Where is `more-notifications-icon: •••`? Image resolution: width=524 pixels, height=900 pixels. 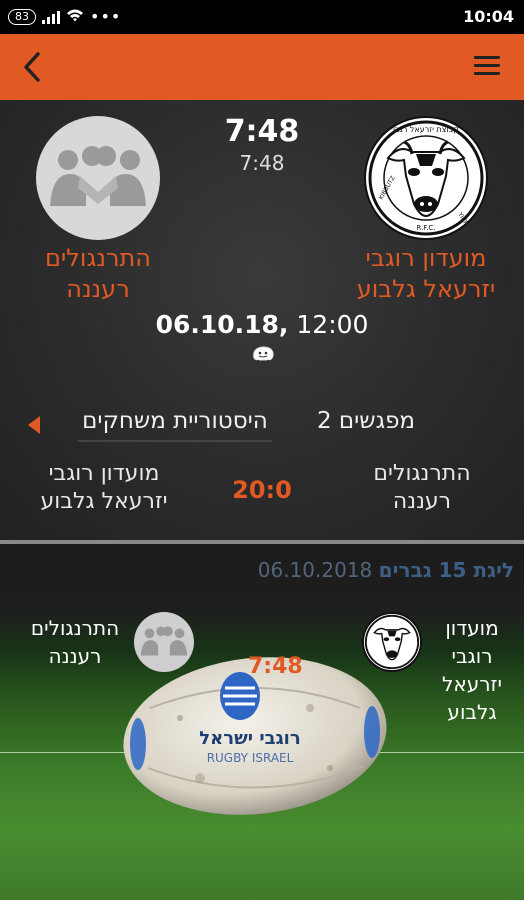 more-notifications-icon: ••• is located at coordinates (106, 16).